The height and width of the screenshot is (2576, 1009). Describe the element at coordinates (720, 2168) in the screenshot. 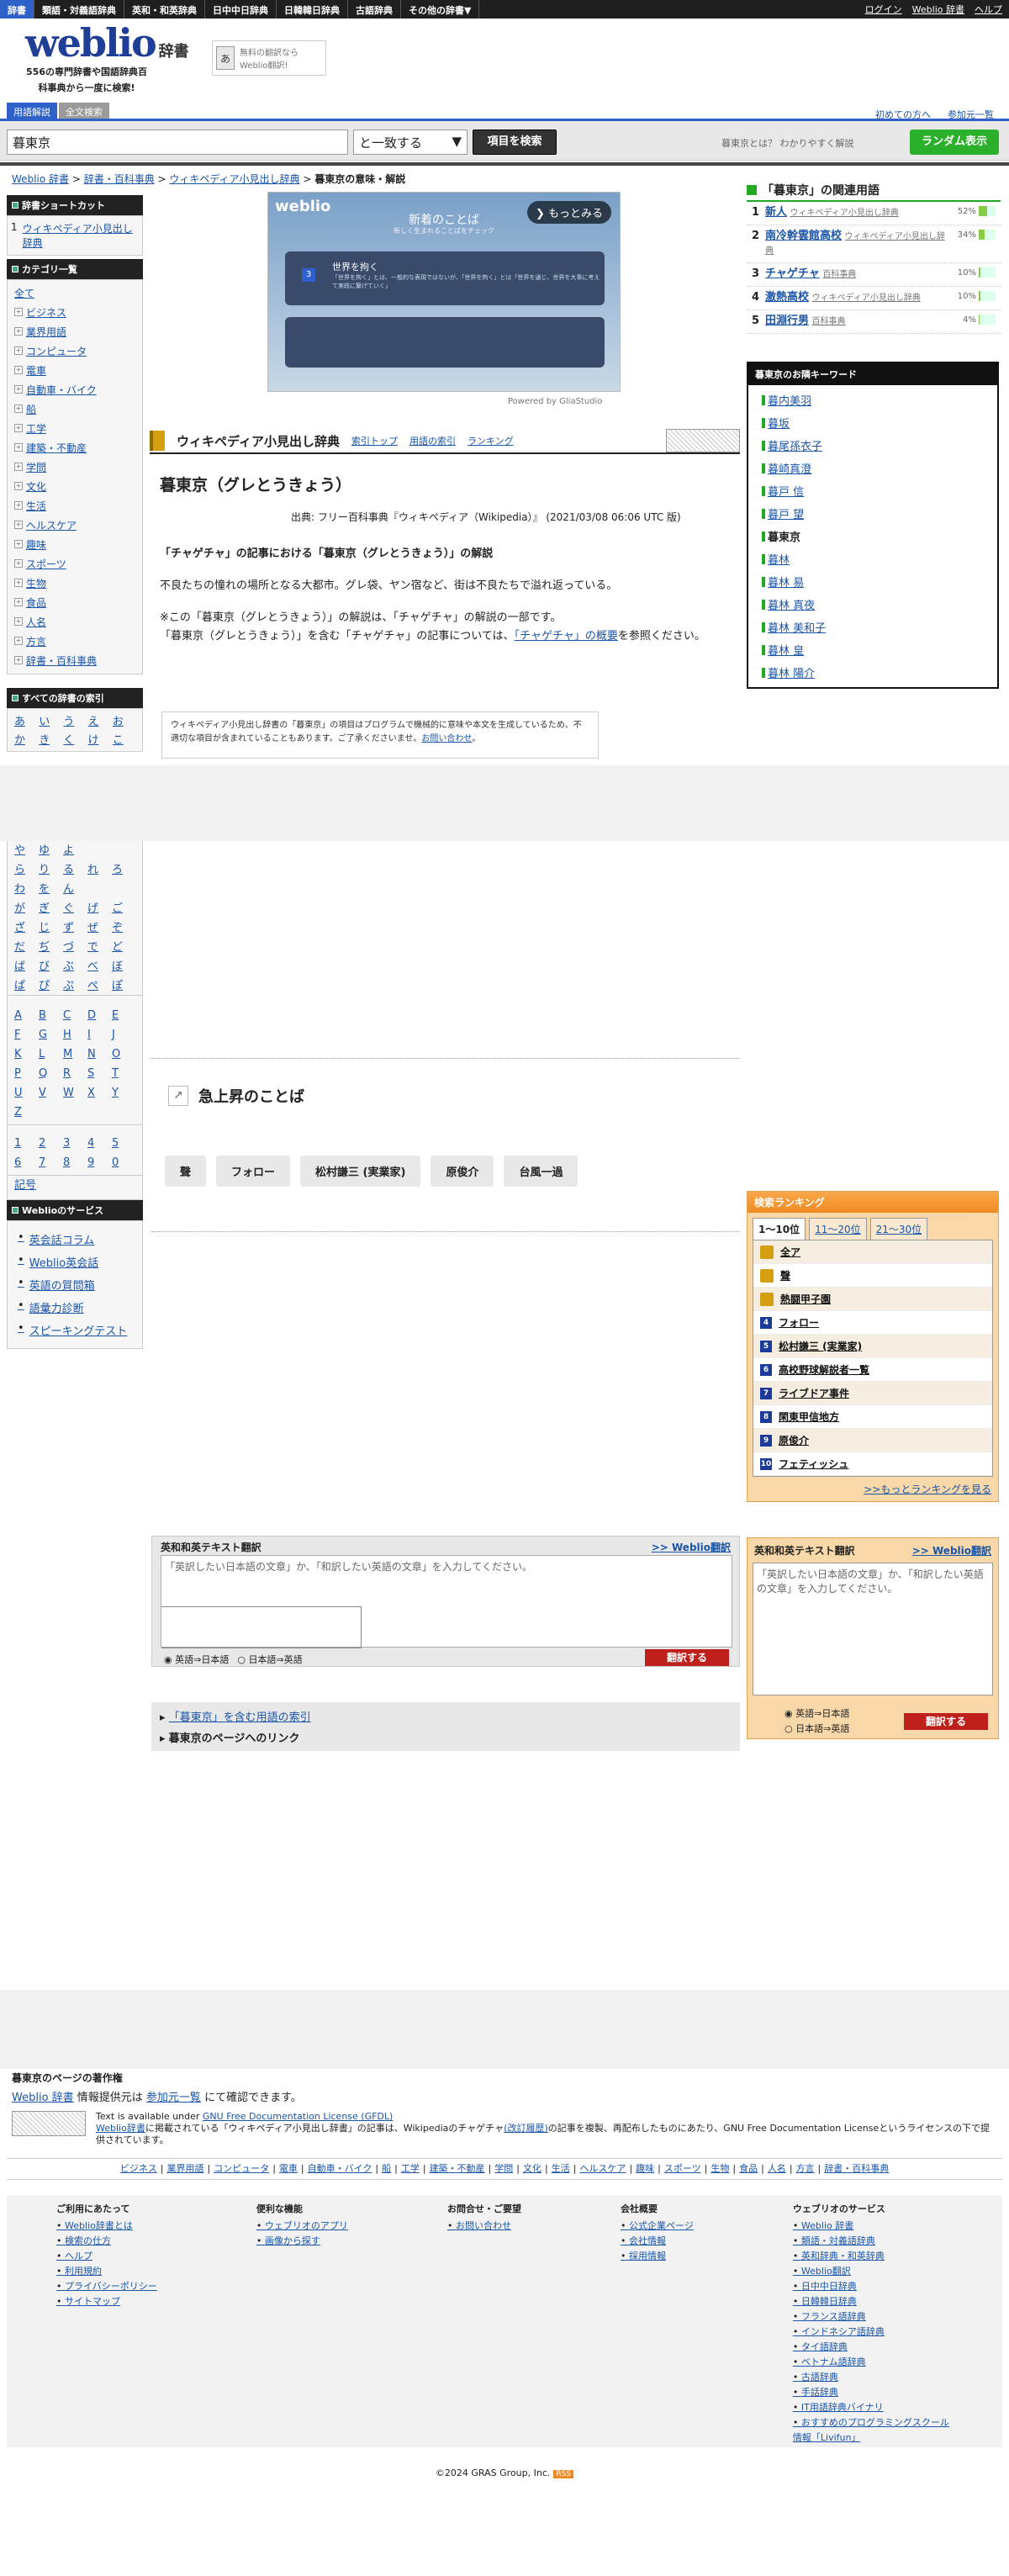

I see `footer-category-link: 生物` at that location.